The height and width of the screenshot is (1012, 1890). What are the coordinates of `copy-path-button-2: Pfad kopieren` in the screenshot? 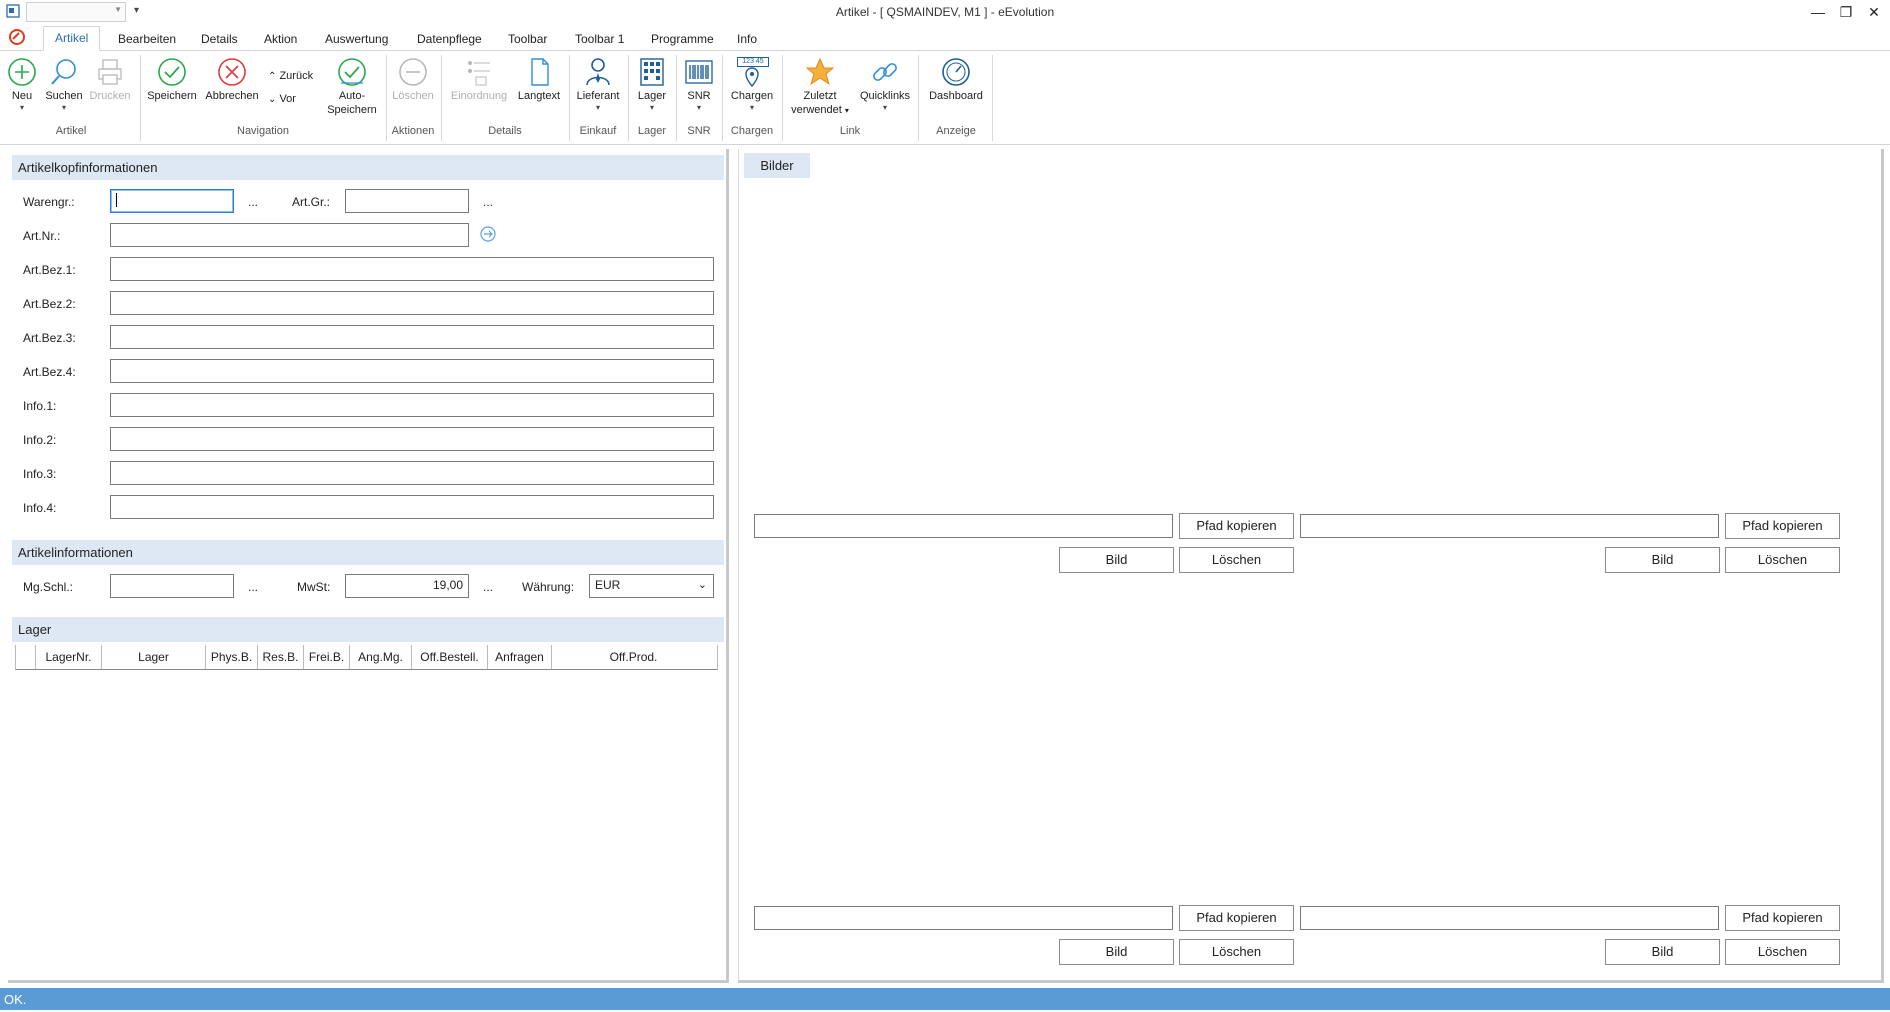 It's located at (1782, 526).